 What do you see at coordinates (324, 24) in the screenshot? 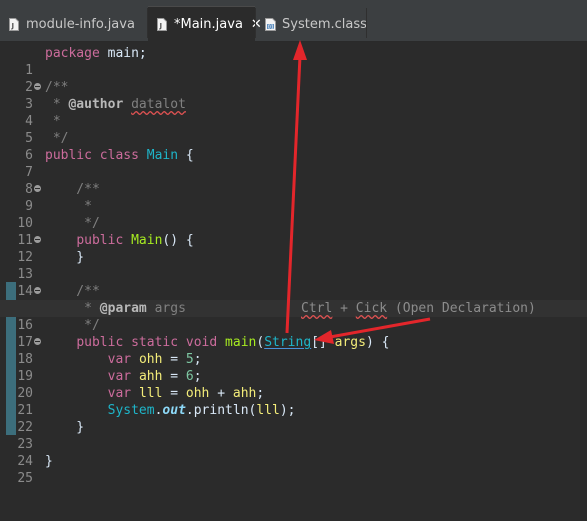
I see `tab-label: System.class` at bounding box center [324, 24].